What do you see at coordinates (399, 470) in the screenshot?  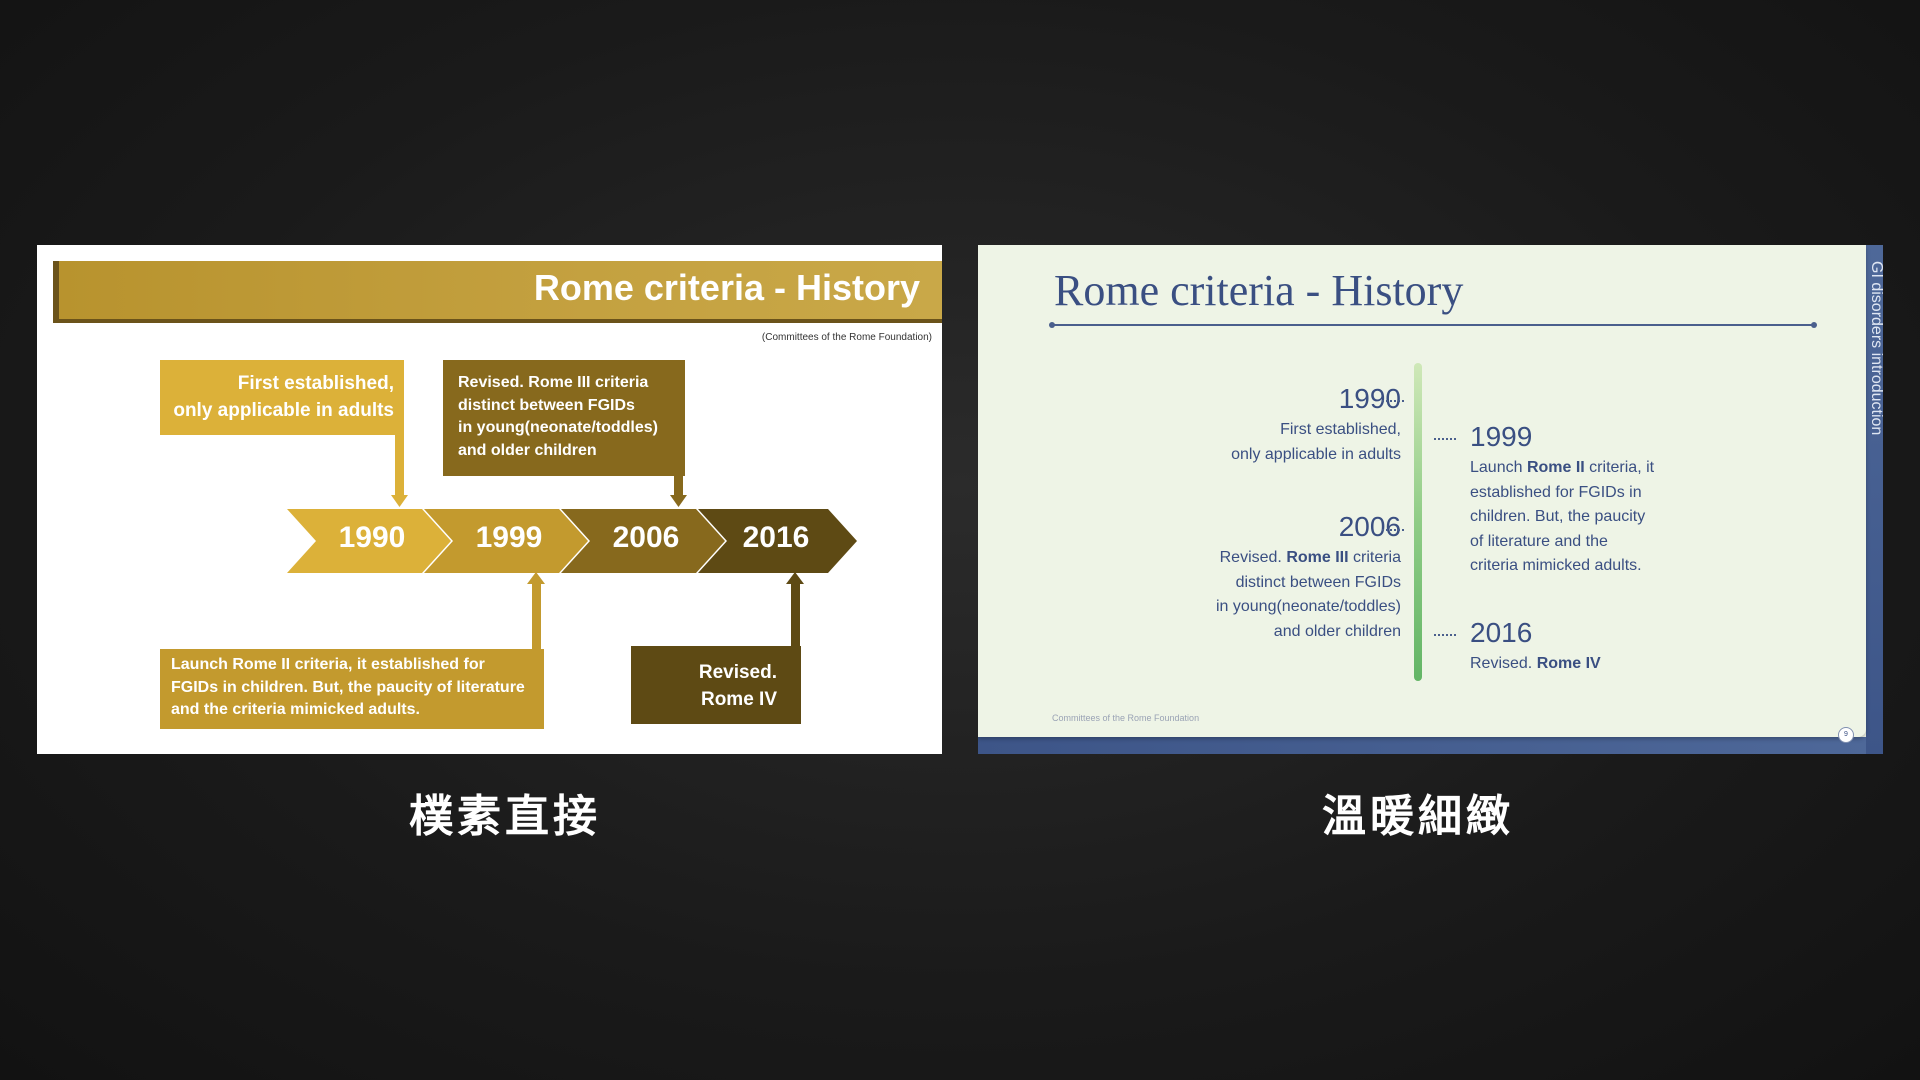 I see `connector-1990` at bounding box center [399, 470].